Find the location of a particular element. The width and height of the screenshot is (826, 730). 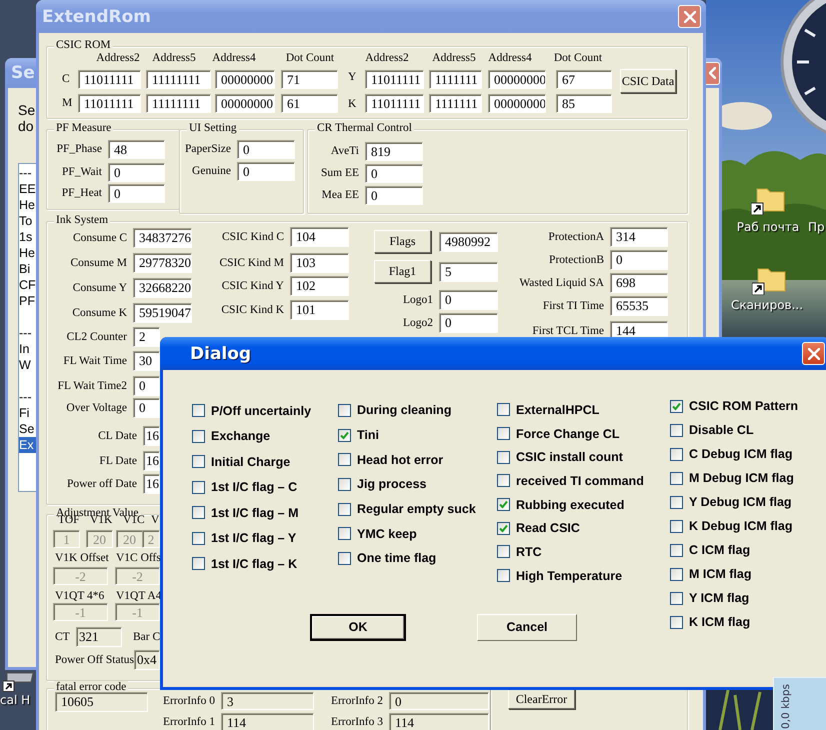

list-item: Se is located at coordinates (27, 429).